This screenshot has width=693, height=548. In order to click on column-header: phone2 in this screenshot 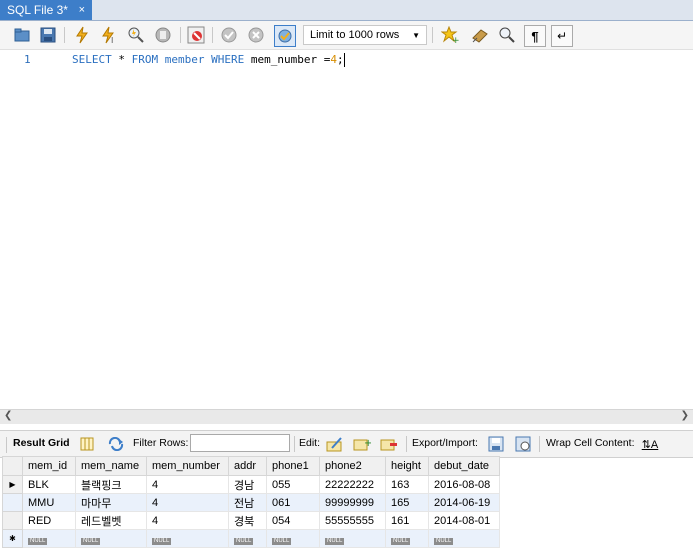, I will do `click(352, 466)`.